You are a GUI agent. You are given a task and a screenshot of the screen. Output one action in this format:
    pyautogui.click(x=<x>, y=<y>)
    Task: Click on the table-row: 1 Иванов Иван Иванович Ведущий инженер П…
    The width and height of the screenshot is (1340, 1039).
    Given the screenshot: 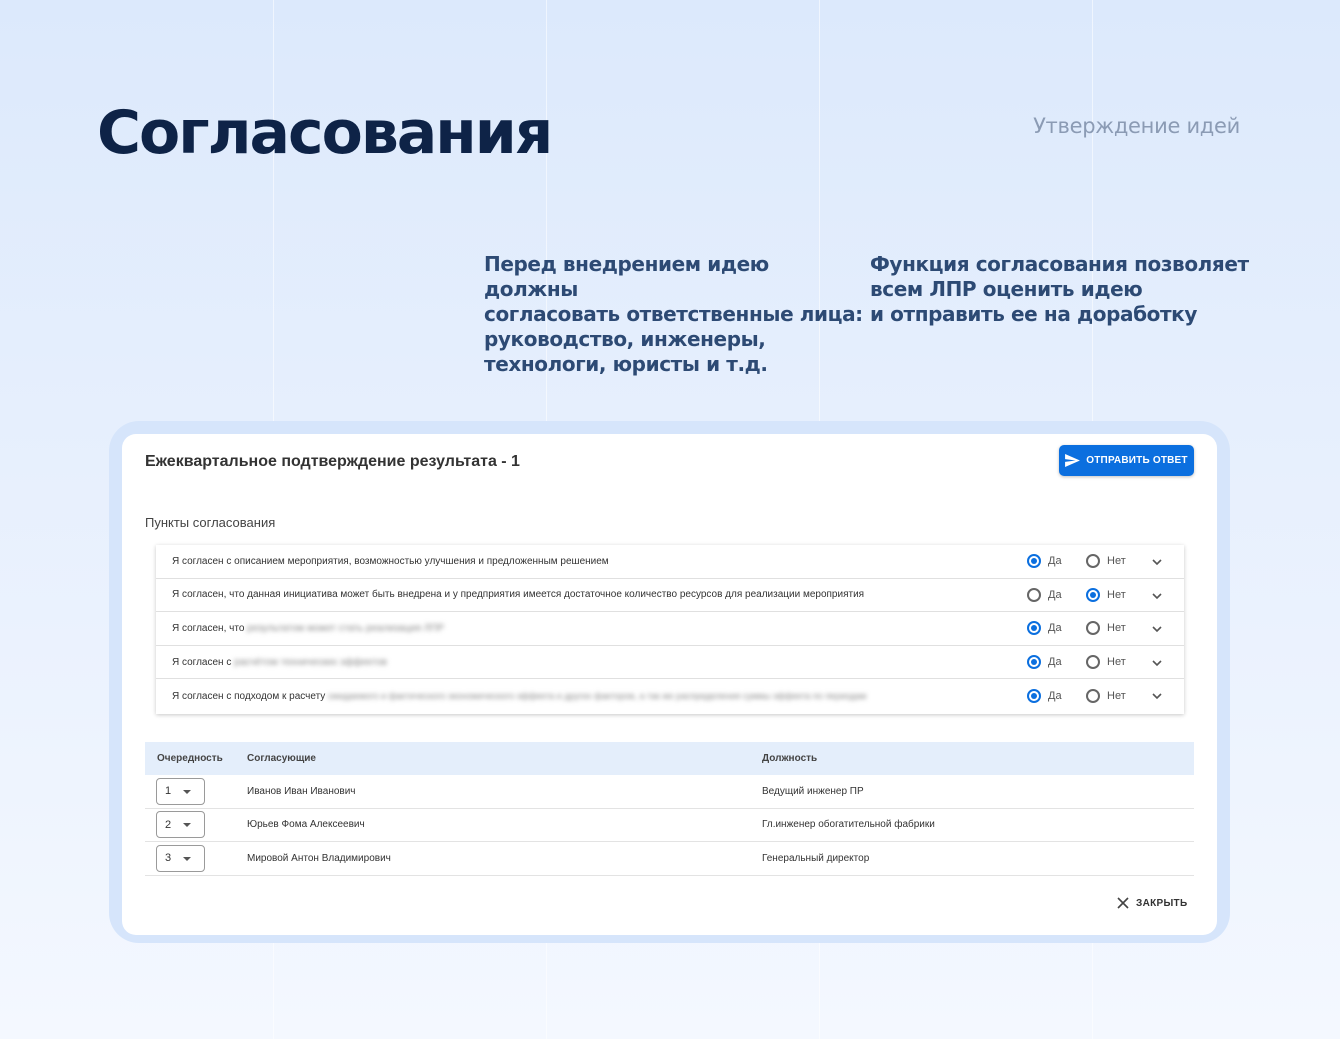 What is the action you would take?
    pyautogui.click(x=669, y=792)
    